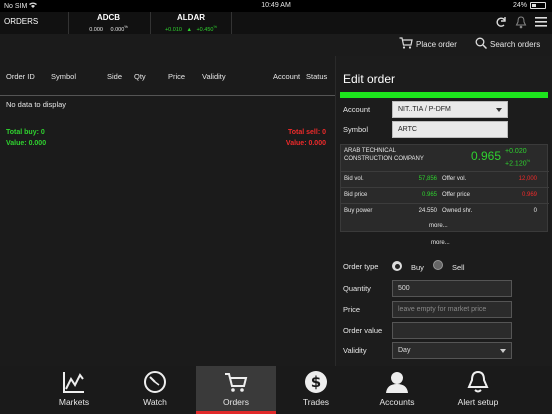 The image size is (552, 414). What do you see at coordinates (515, 44) in the screenshot?
I see `search-orders-label: Search orders` at bounding box center [515, 44].